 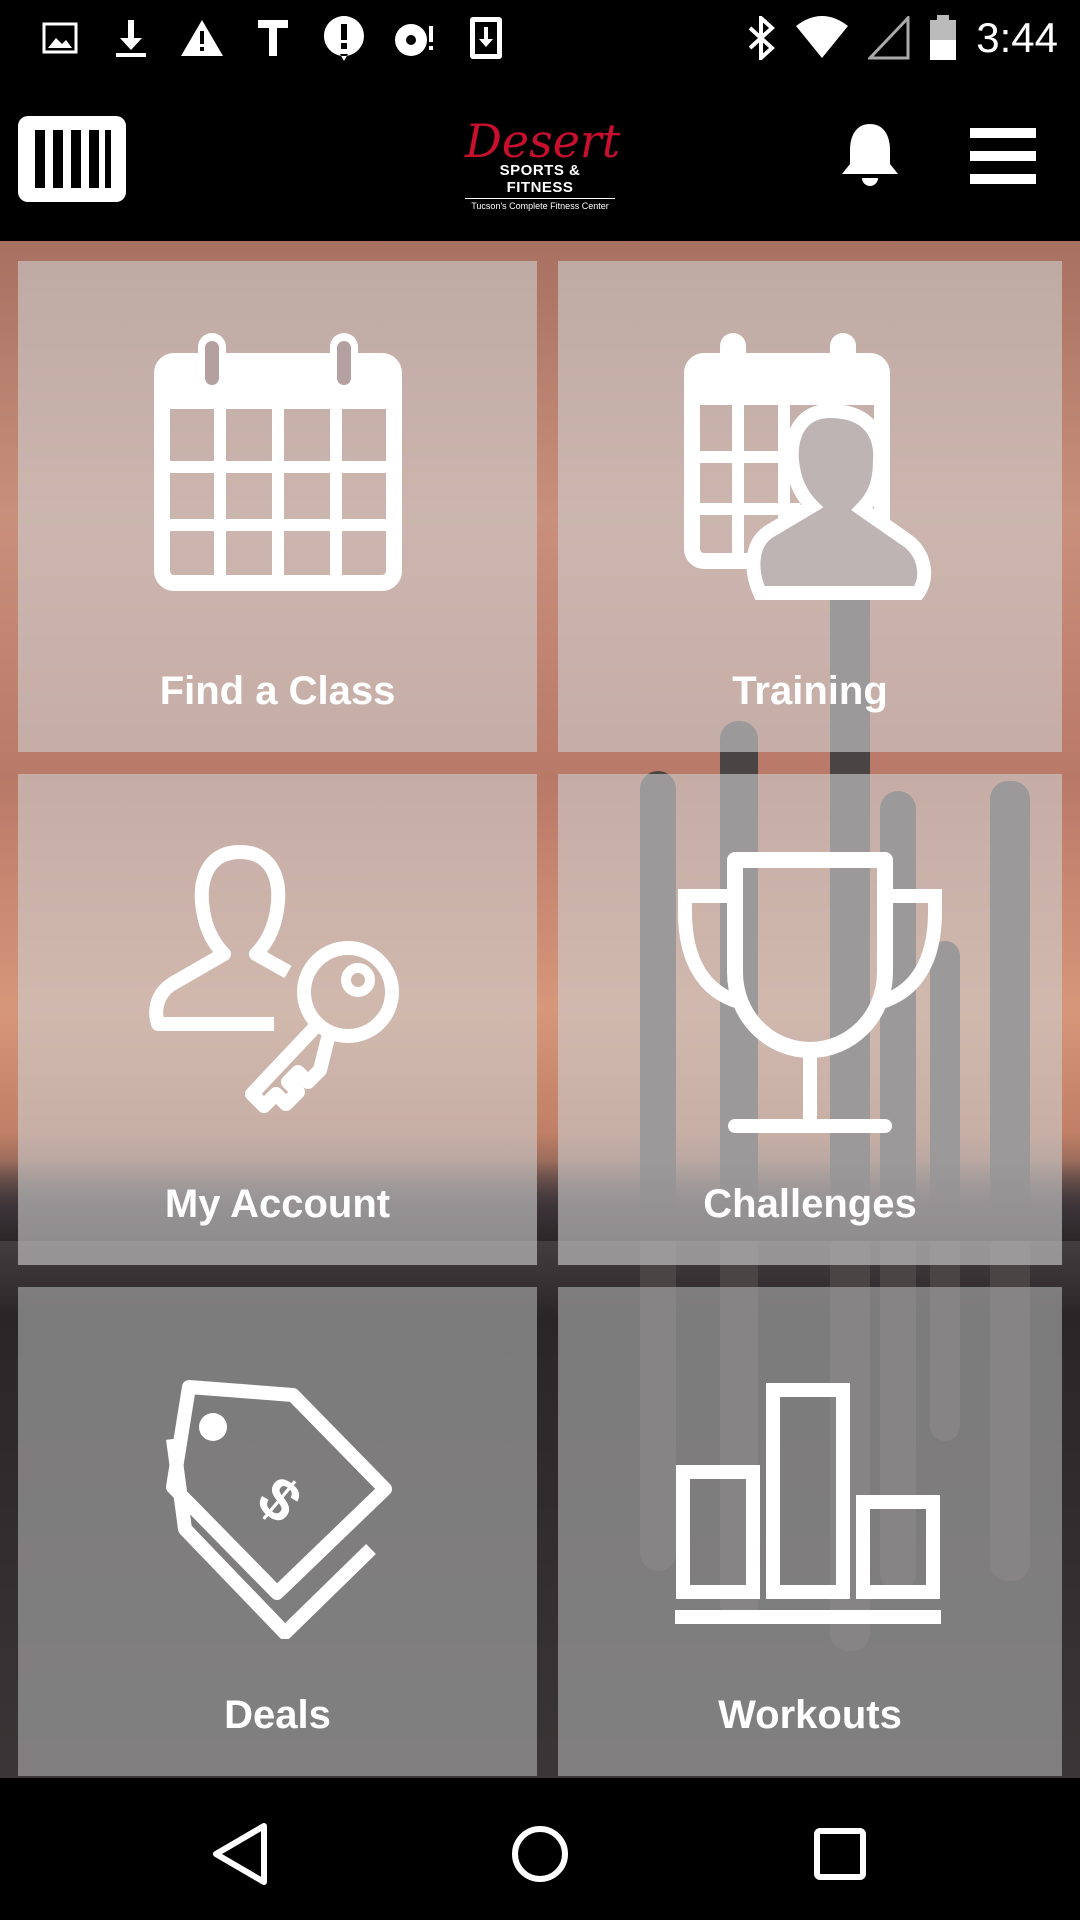 I want to click on trophy-icon, so click(x=810, y=992).